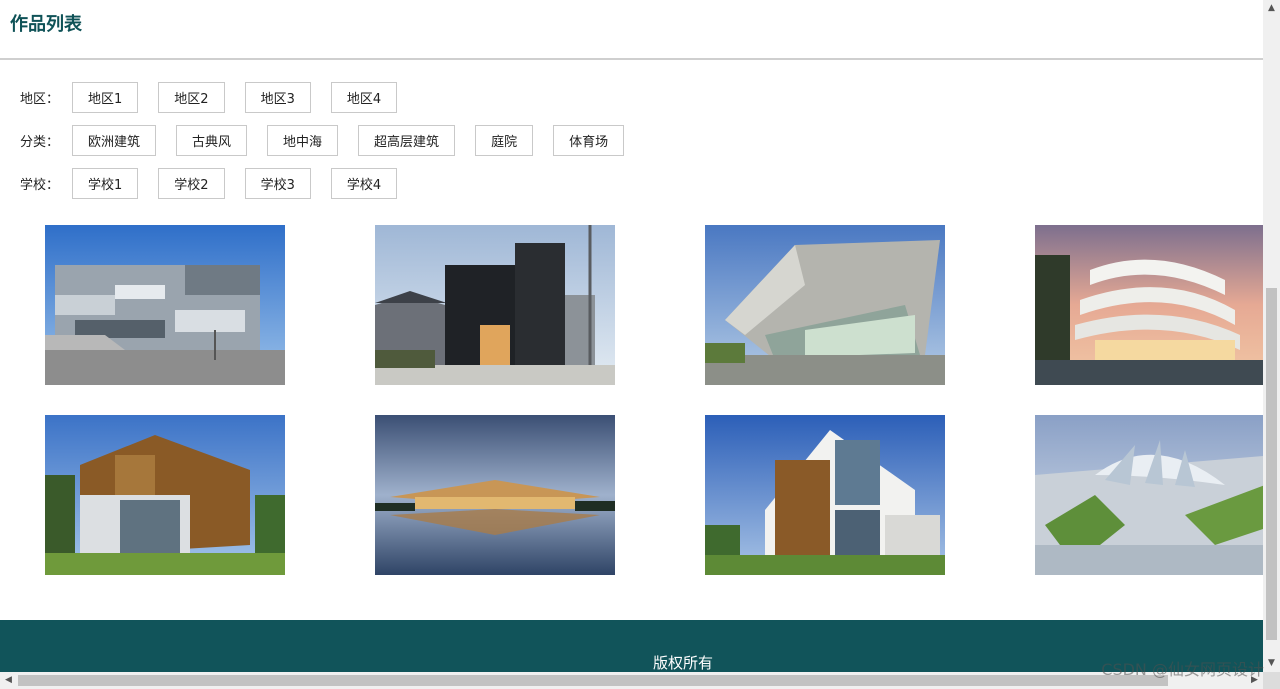  Describe the element at coordinates (277, 97) in the screenshot. I see `filter-option-region-3: 地区3` at that location.